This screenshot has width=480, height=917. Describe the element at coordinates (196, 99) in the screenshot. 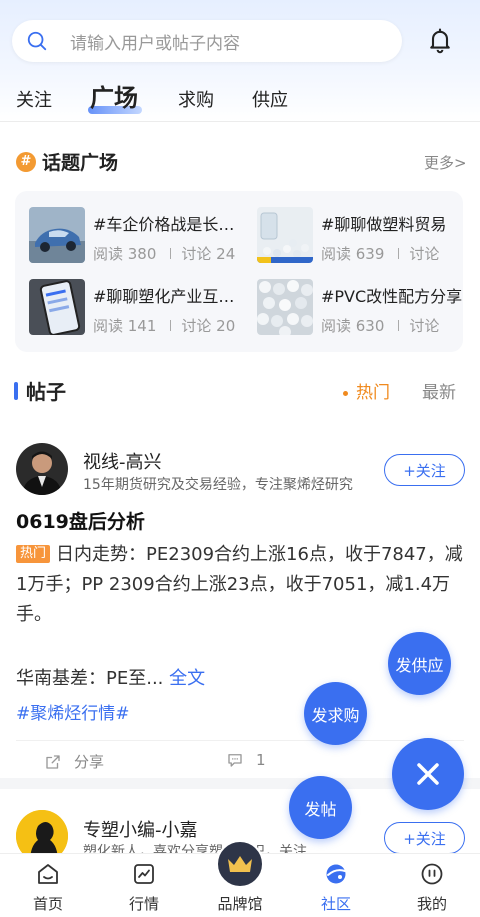

I see `tab-purchase: 求购` at that location.